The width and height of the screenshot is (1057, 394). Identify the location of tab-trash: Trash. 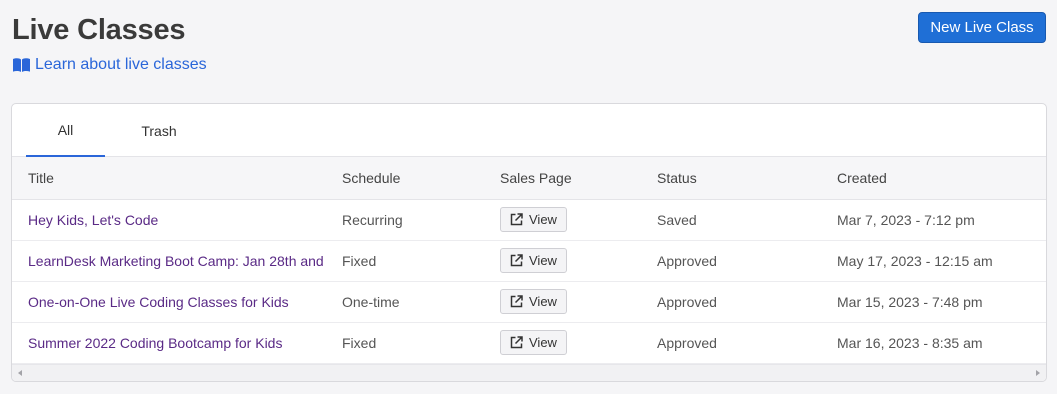
(159, 130).